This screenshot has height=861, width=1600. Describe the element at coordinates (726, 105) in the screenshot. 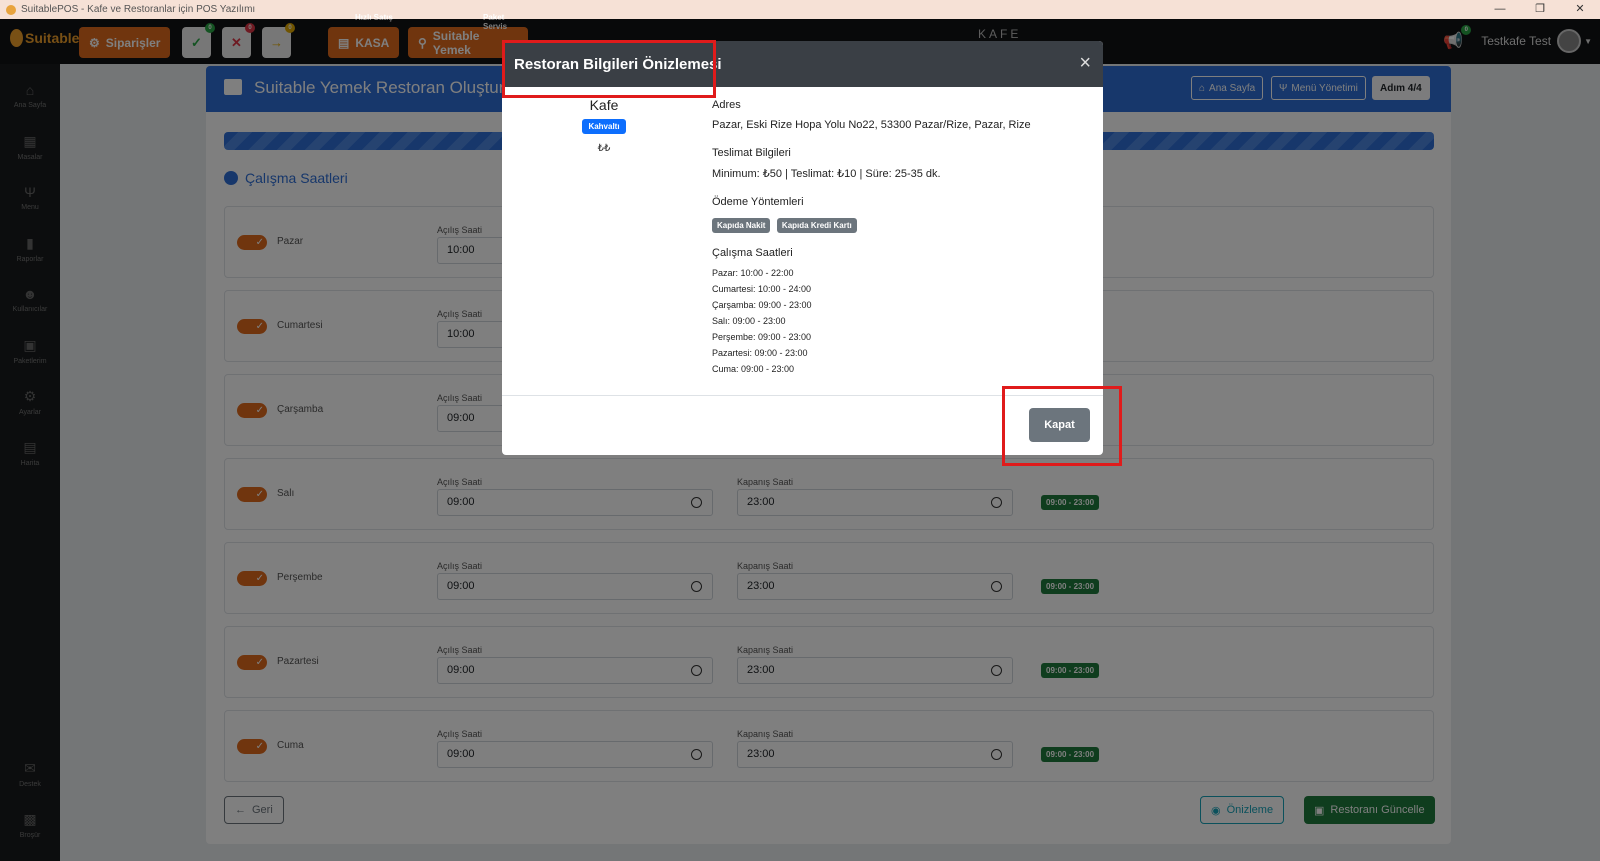

I see `address-label: Adres` at that location.